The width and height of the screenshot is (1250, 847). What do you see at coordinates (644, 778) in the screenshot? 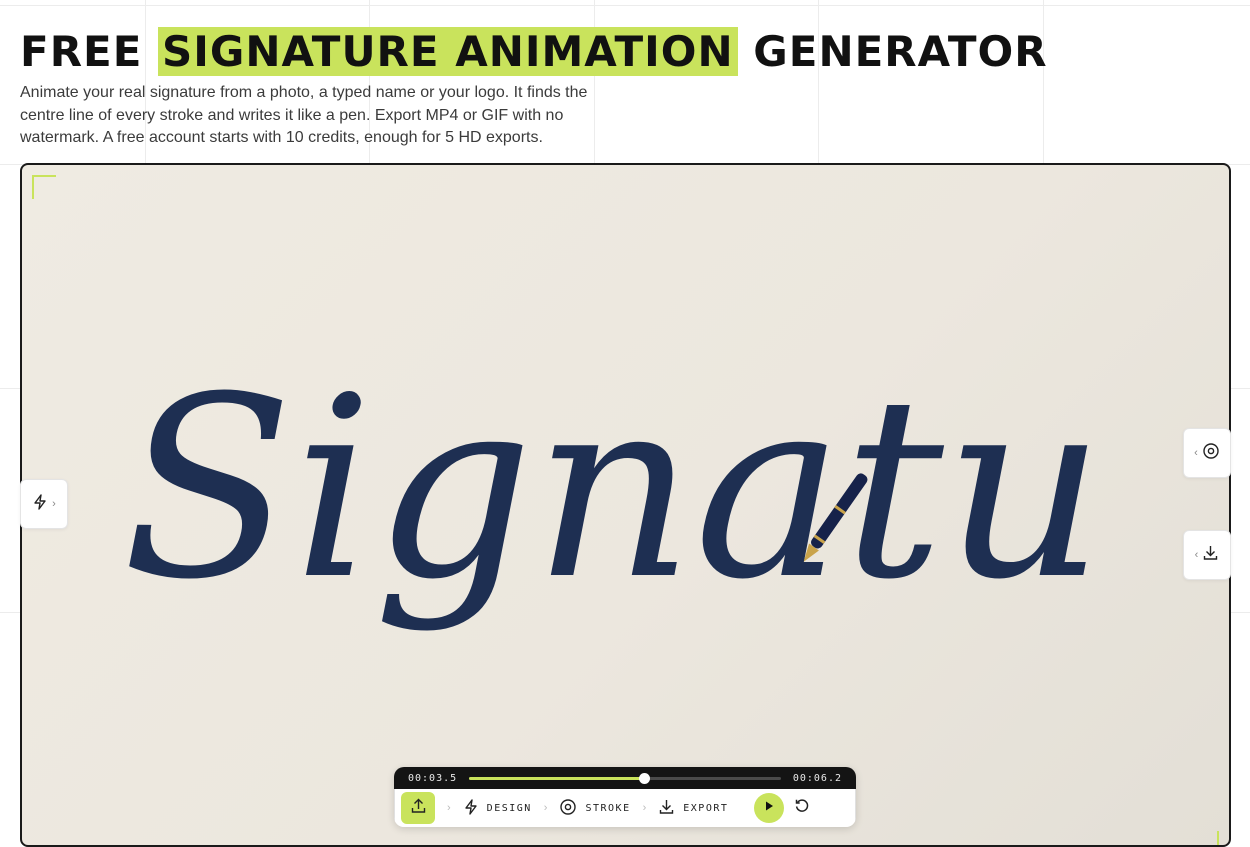
I see `scrubber-thumb` at bounding box center [644, 778].